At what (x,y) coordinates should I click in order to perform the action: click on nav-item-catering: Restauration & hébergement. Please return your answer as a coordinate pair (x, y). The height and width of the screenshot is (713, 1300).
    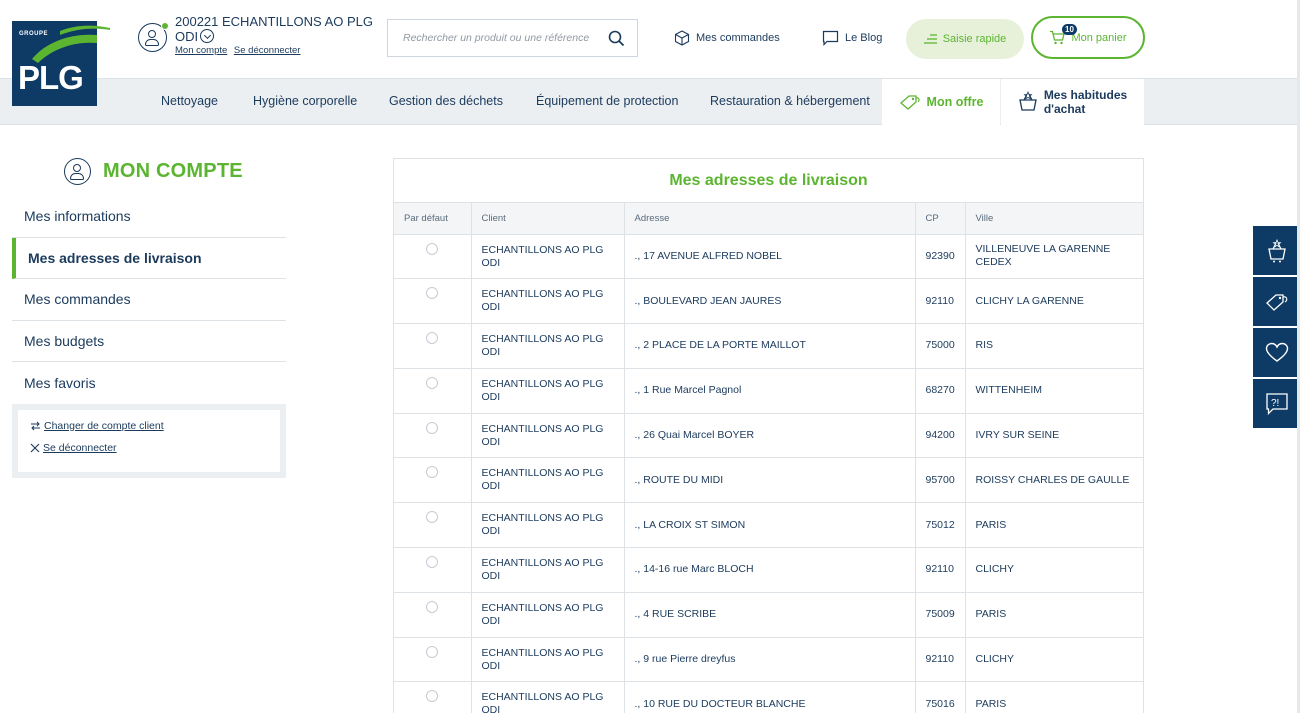
    Looking at the image, I should click on (790, 101).